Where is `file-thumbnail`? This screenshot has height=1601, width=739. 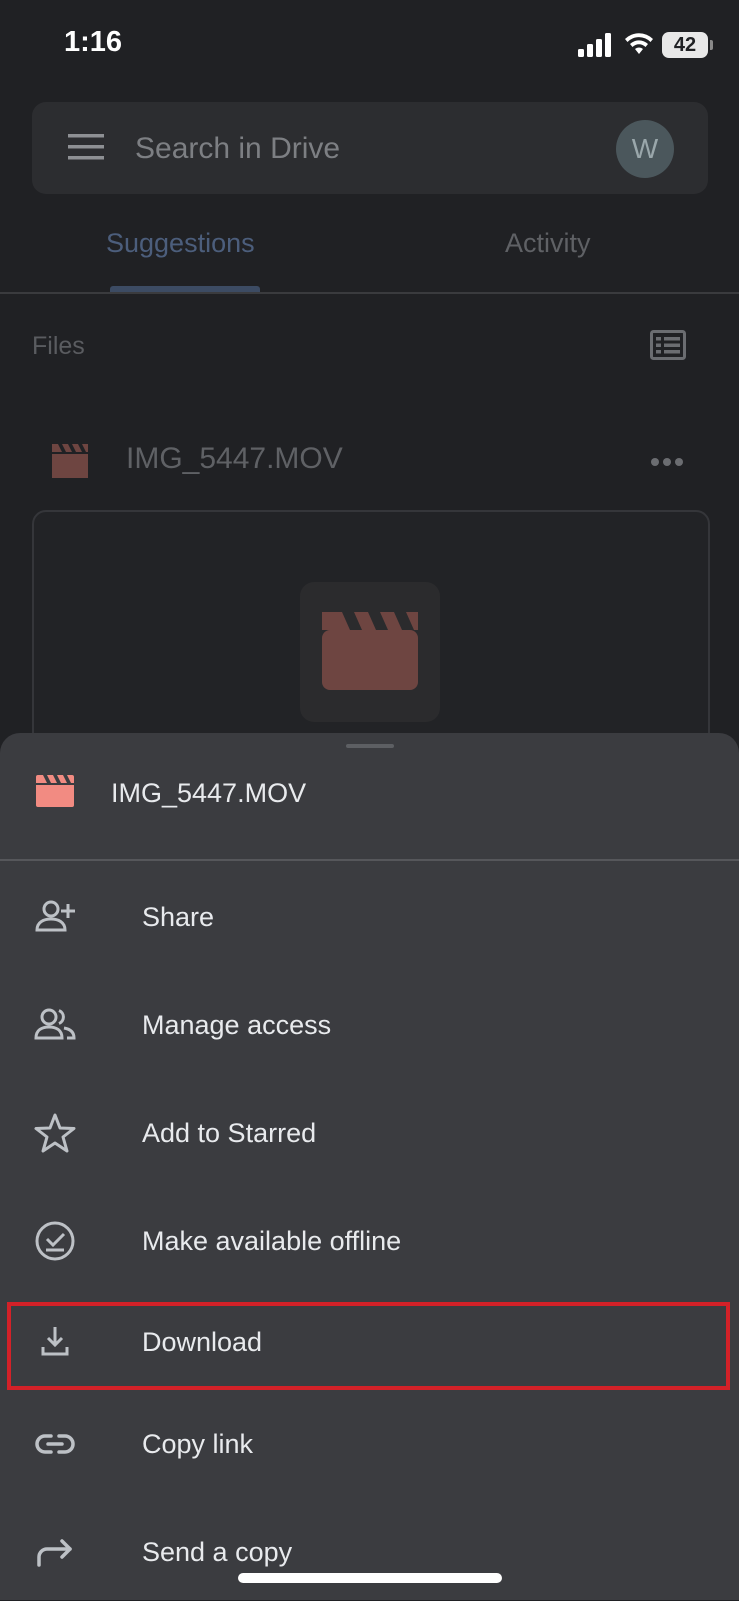 file-thumbnail is located at coordinates (370, 652).